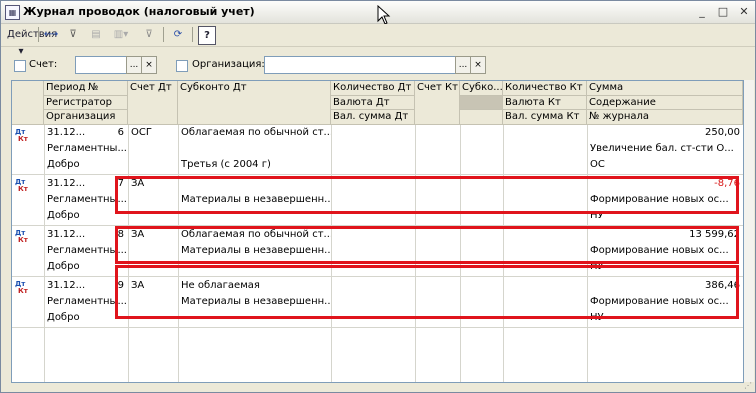 Image resolution: width=756 pixels, height=393 pixels. What do you see at coordinates (226, 164) in the screenshot?
I see `cell-subk-dt-3: Третья (с 2004 г)` at bounding box center [226, 164].